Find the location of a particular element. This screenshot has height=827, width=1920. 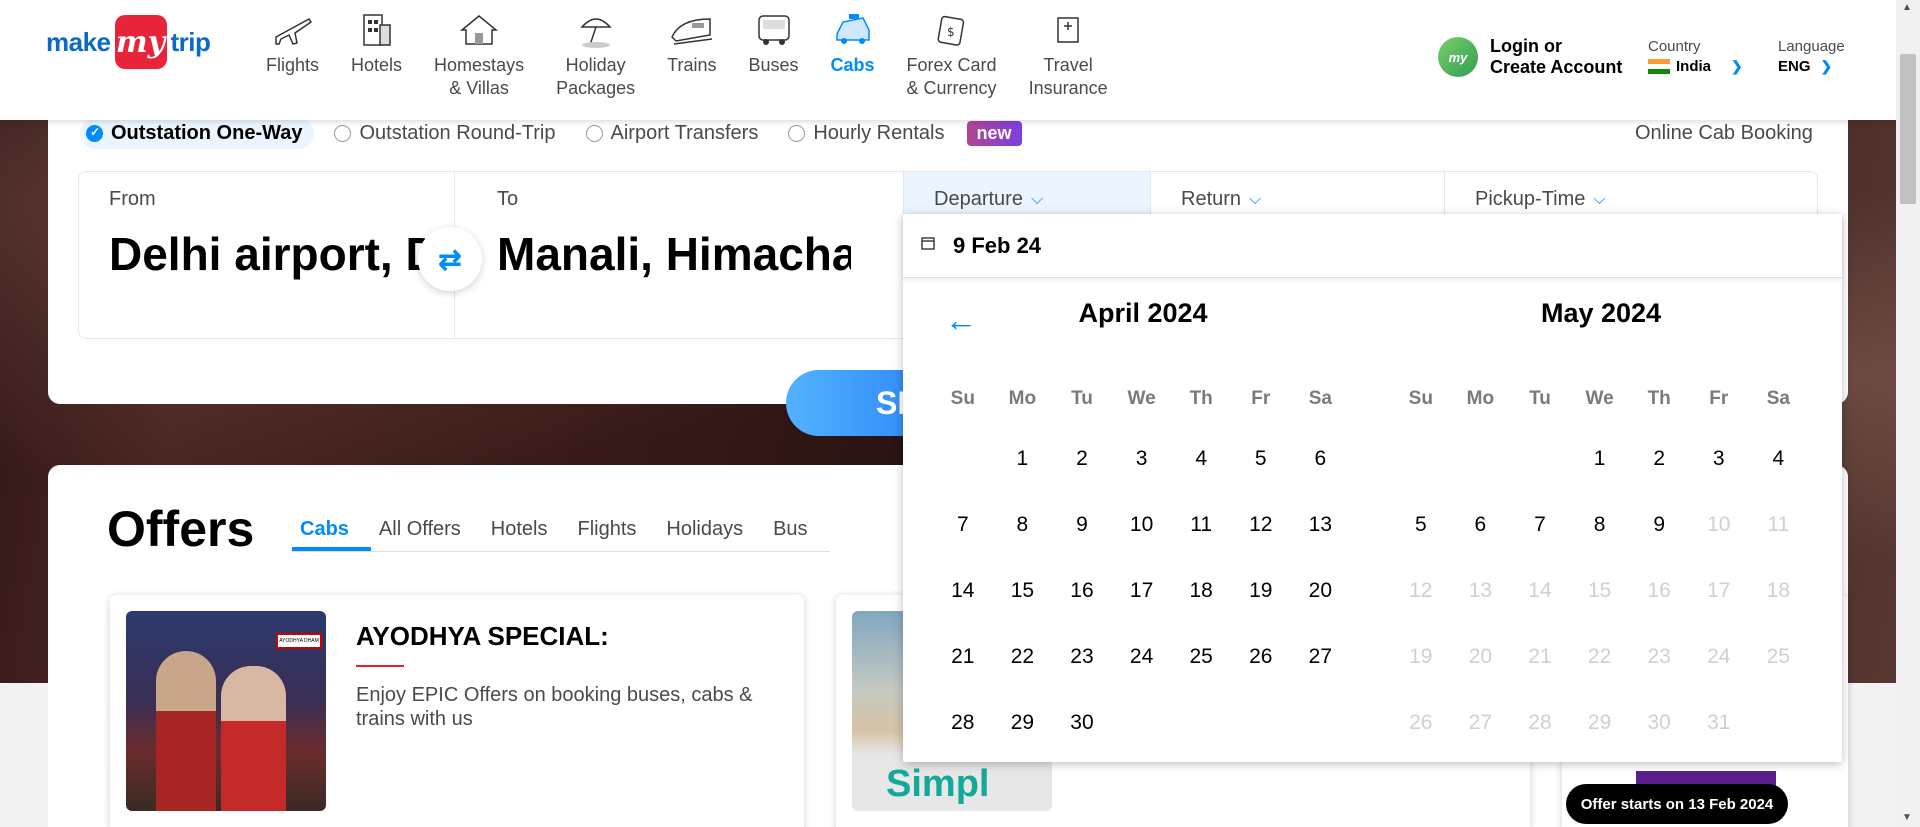

hotel-icon is located at coordinates (377, 30).